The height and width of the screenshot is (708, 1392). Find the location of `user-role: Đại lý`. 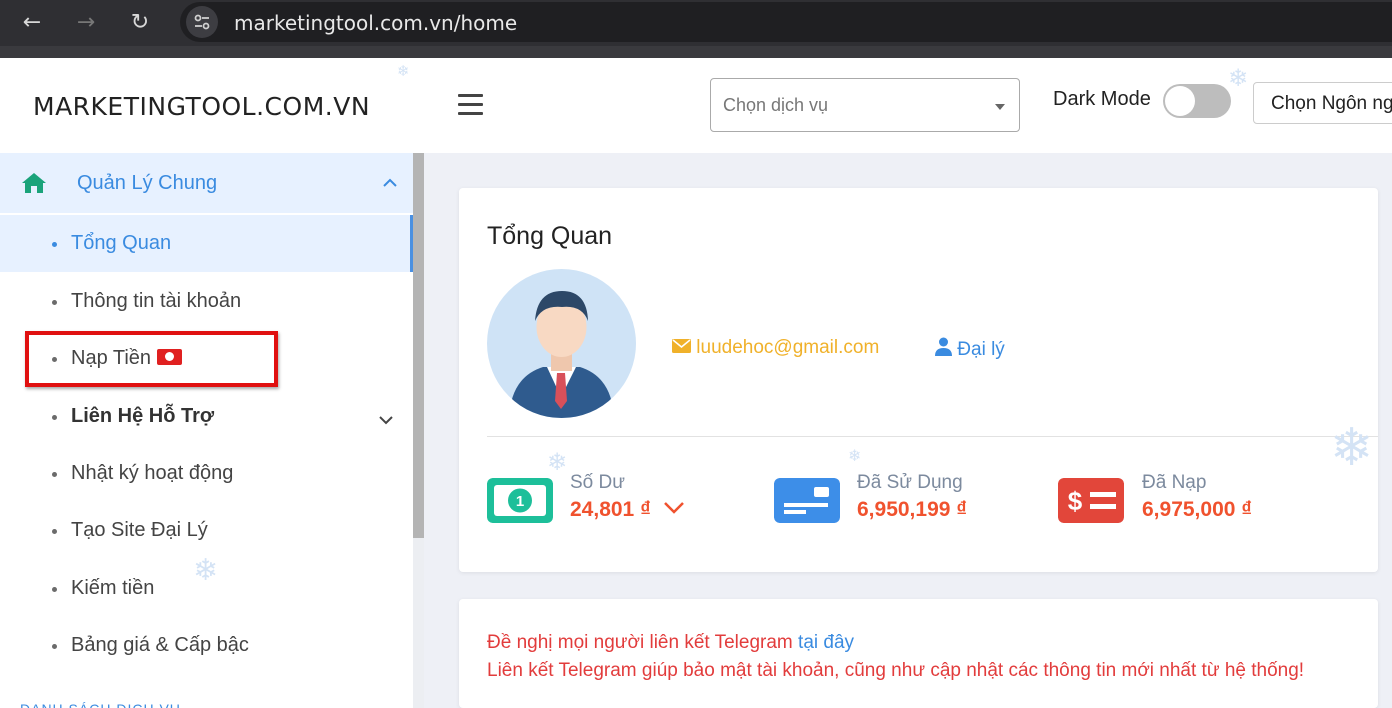

user-role: Đại lý is located at coordinates (970, 349).